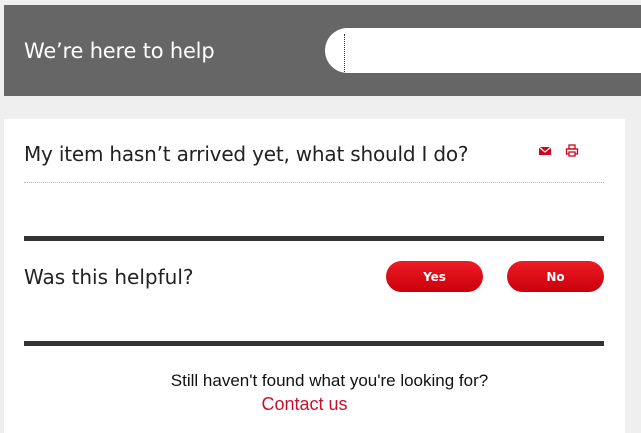  What do you see at coordinates (572, 150) in the screenshot?
I see `print-icon` at bounding box center [572, 150].